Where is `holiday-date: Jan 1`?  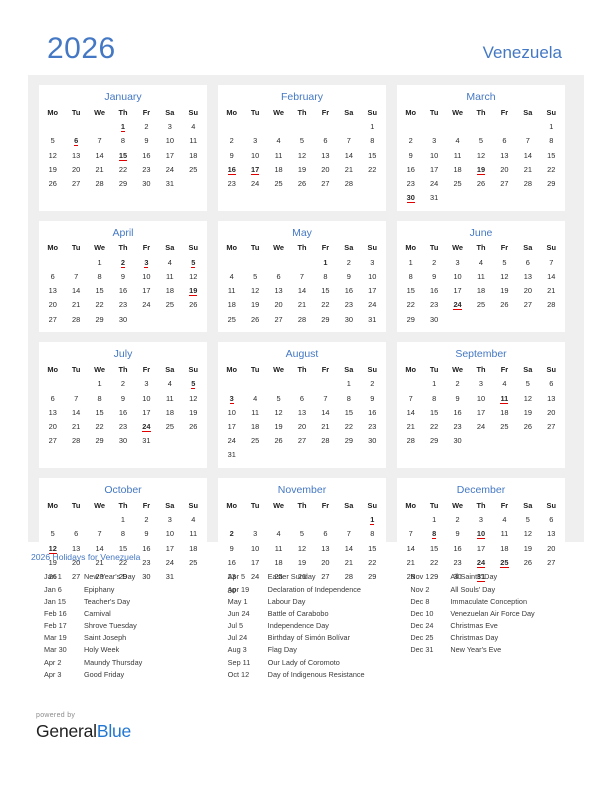 holiday-date: Jan 1 is located at coordinates (53, 577).